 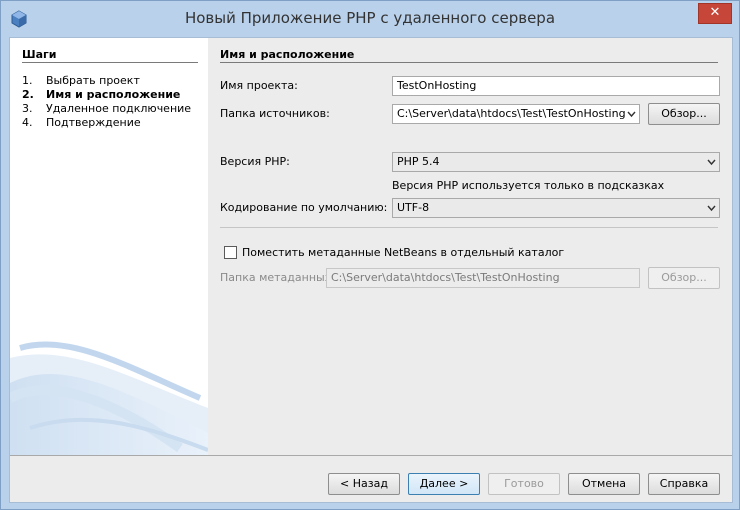 I want to click on section-separator, so click(x=469, y=227).